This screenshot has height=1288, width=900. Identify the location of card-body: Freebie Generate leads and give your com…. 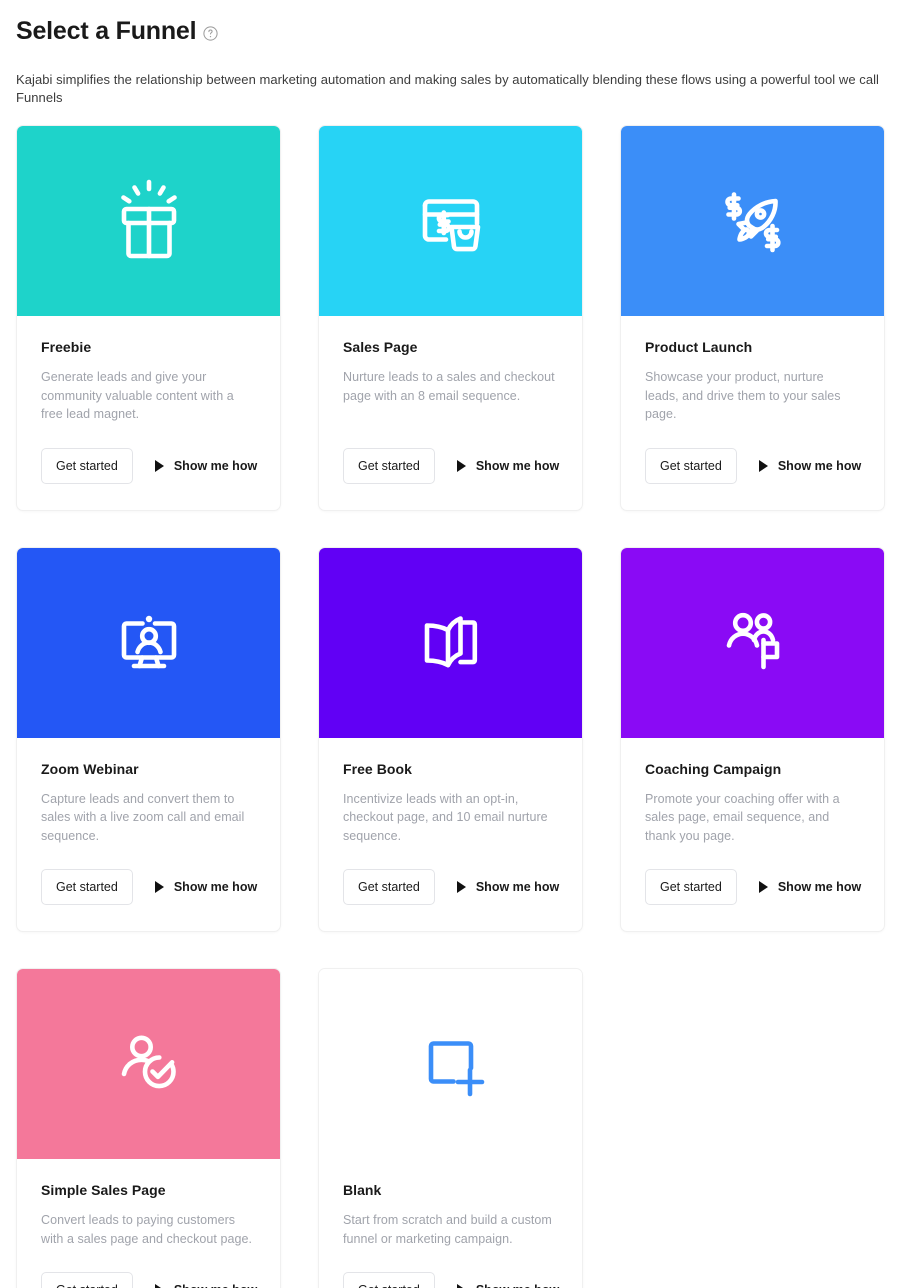
(148, 413).